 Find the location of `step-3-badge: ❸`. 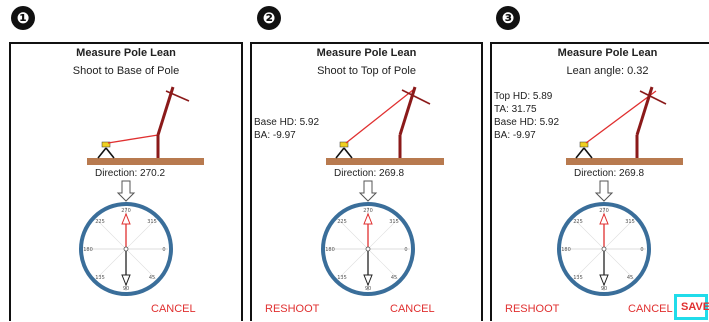

step-3-badge: ❸ is located at coordinates (508, 18).